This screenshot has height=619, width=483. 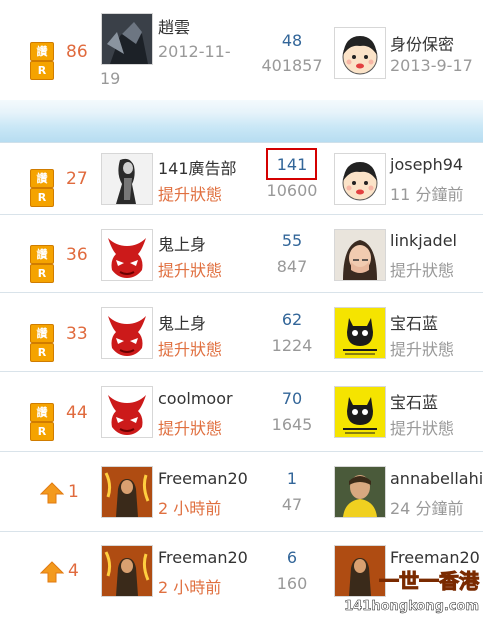 What do you see at coordinates (110, 78) in the screenshot?
I see `post-date-cont: 19` at bounding box center [110, 78].